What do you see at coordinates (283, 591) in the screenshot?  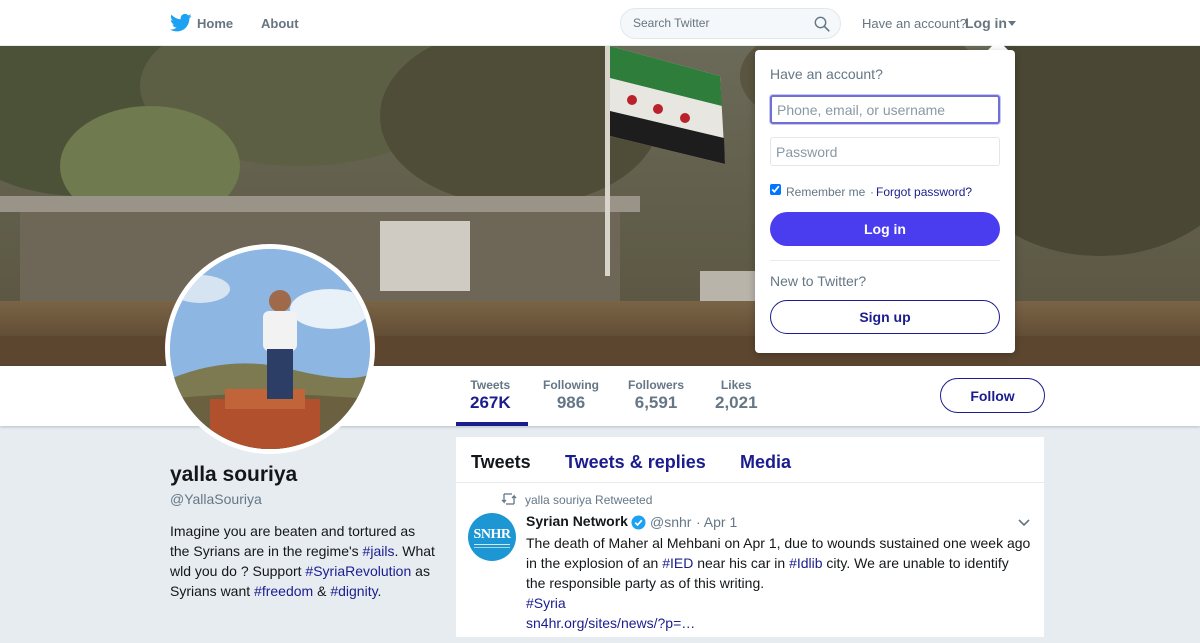 I see `hashtag-link: #freedom` at bounding box center [283, 591].